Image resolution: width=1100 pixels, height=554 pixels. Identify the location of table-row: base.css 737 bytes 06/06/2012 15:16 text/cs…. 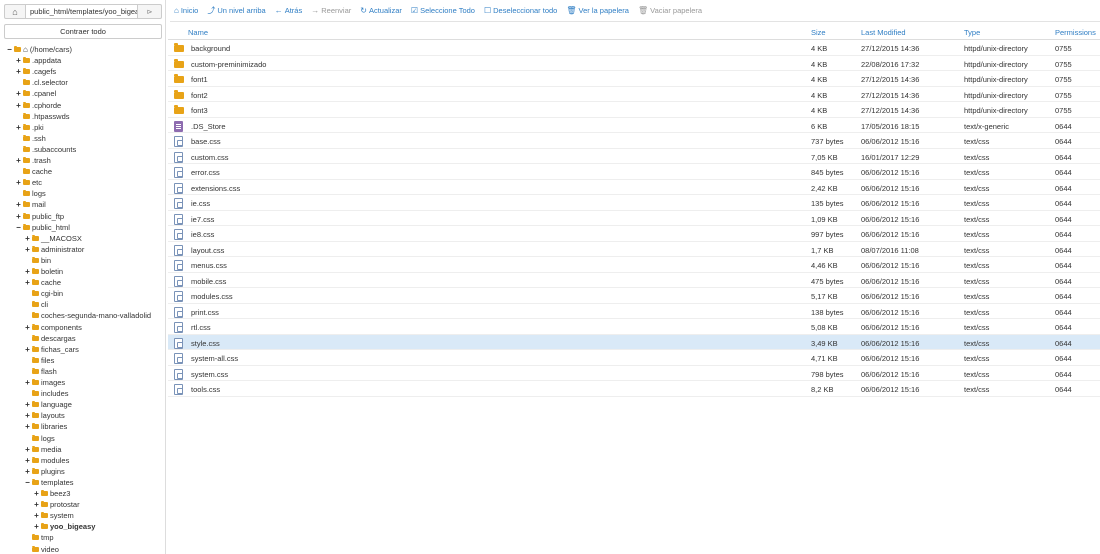
(634, 141).